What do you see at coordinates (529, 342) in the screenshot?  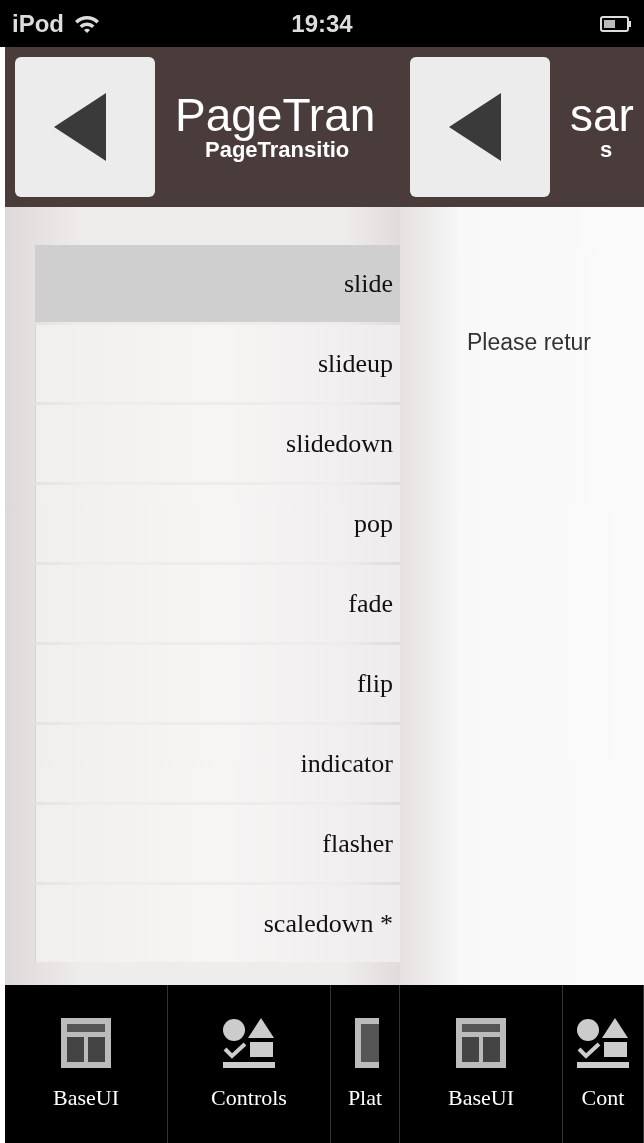 I see `message-text: Please retur` at bounding box center [529, 342].